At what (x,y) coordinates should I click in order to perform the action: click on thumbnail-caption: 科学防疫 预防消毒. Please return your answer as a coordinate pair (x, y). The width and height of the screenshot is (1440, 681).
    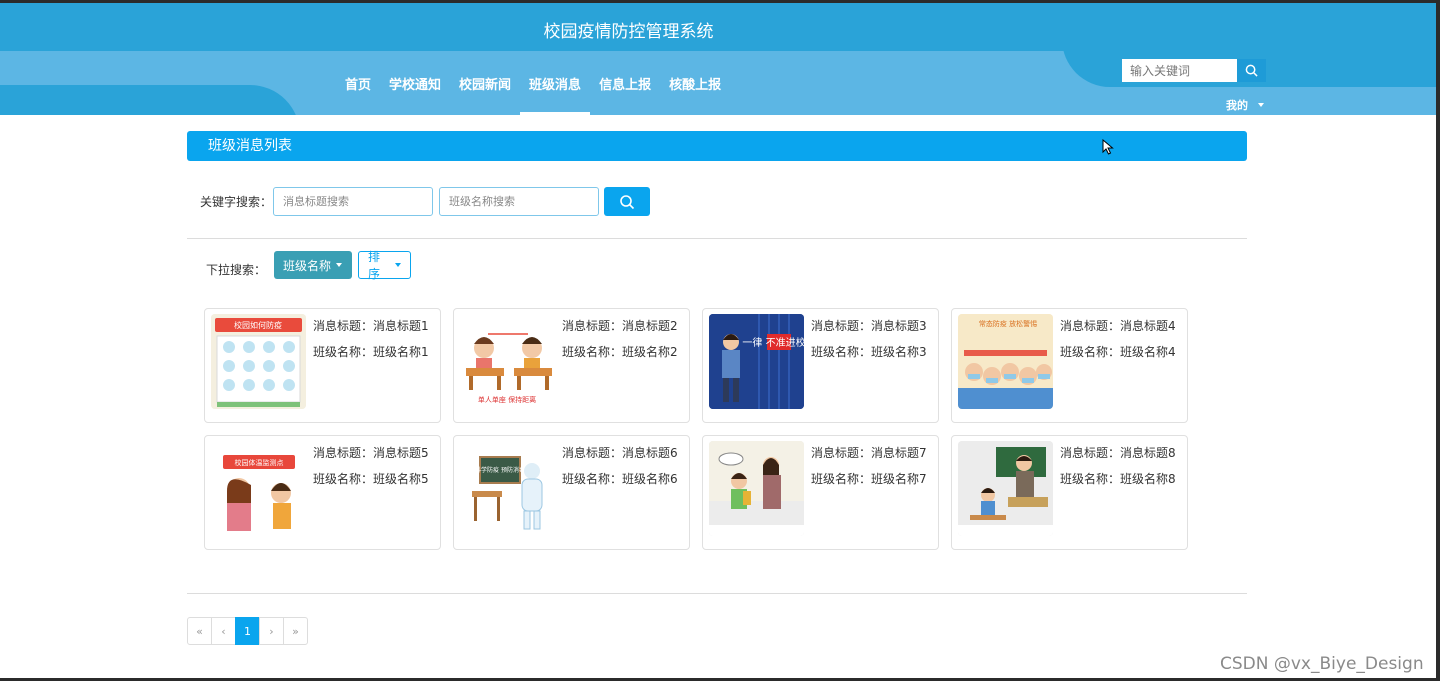
    Looking at the image, I should click on (500, 470).